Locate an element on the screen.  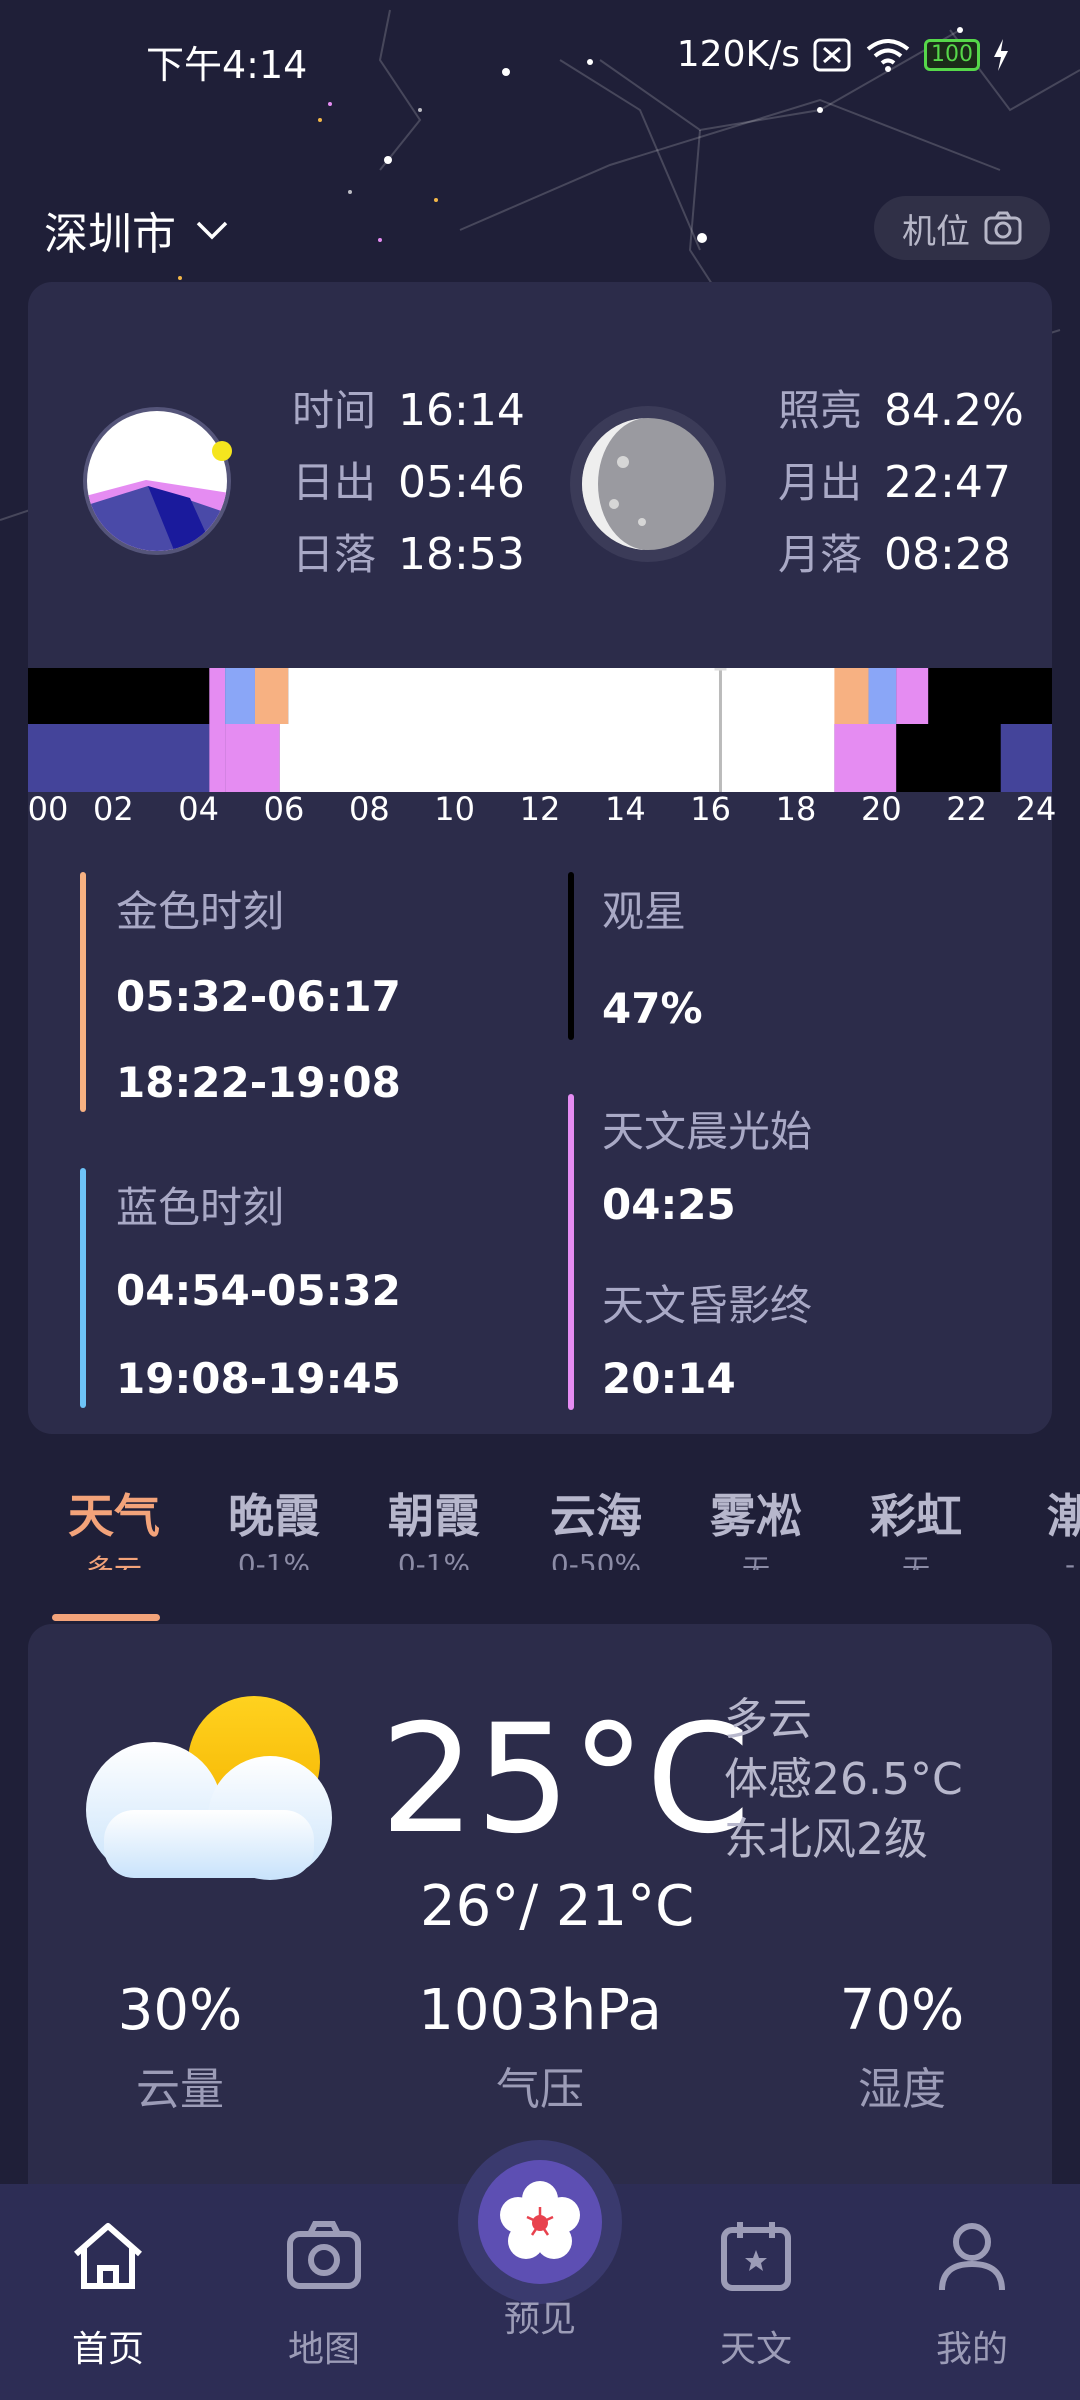
timeline-tick-label: 18 is located at coordinates (796, 809).